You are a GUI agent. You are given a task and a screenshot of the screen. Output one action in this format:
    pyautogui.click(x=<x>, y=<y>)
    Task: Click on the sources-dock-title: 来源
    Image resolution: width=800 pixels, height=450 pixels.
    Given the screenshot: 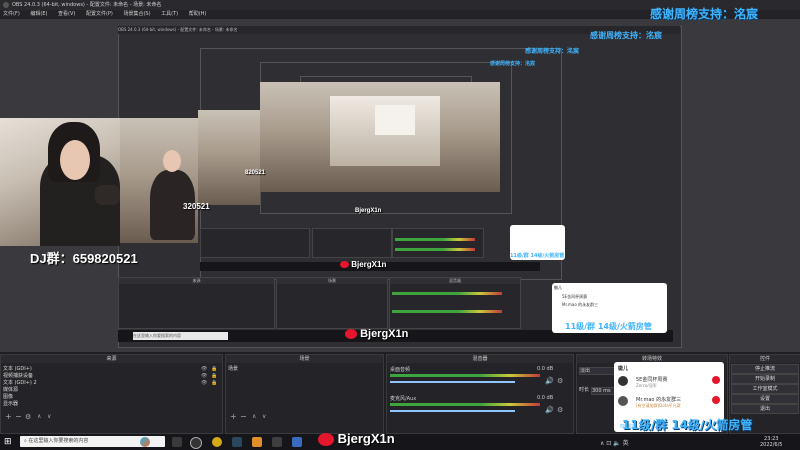 What is the action you would take?
    pyautogui.click(x=111, y=359)
    